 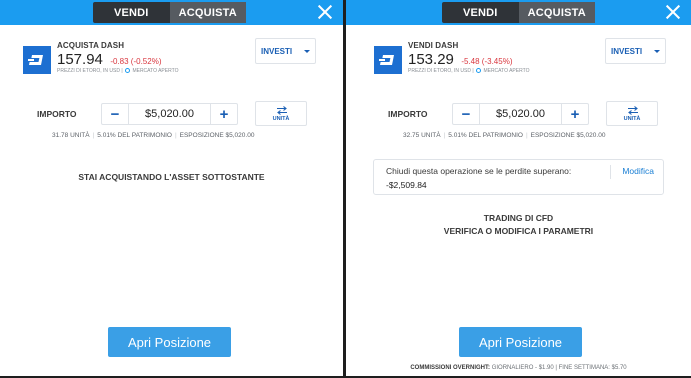 What do you see at coordinates (431, 59) in the screenshot?
I see `asset-price: 153.29` at bounding box center [431, 59].